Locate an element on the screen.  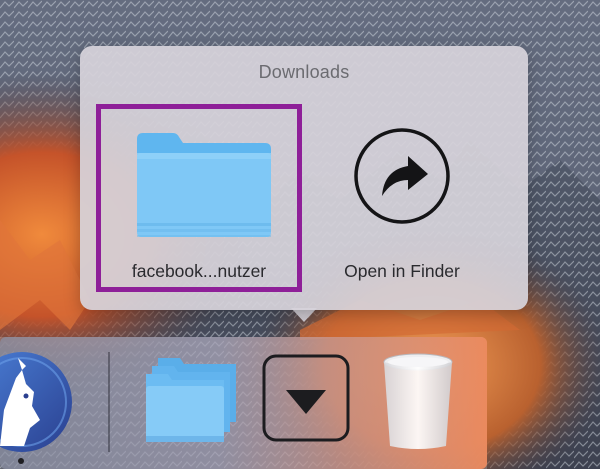
download-arrow-icon is located at coordinates (306, 398).